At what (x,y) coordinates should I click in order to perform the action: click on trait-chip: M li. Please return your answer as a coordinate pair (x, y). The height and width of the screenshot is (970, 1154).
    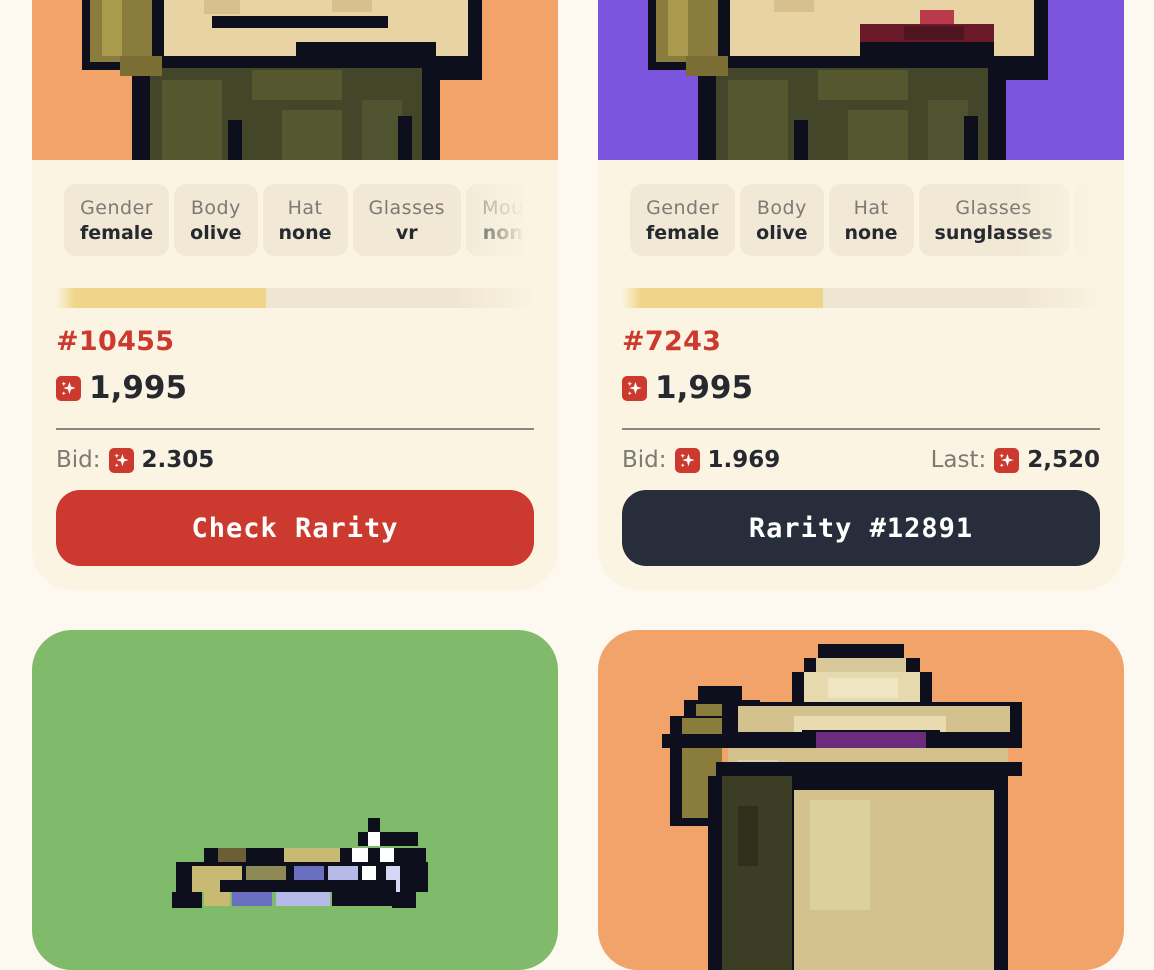
    Looking at the image, I should click on (1083, 220).